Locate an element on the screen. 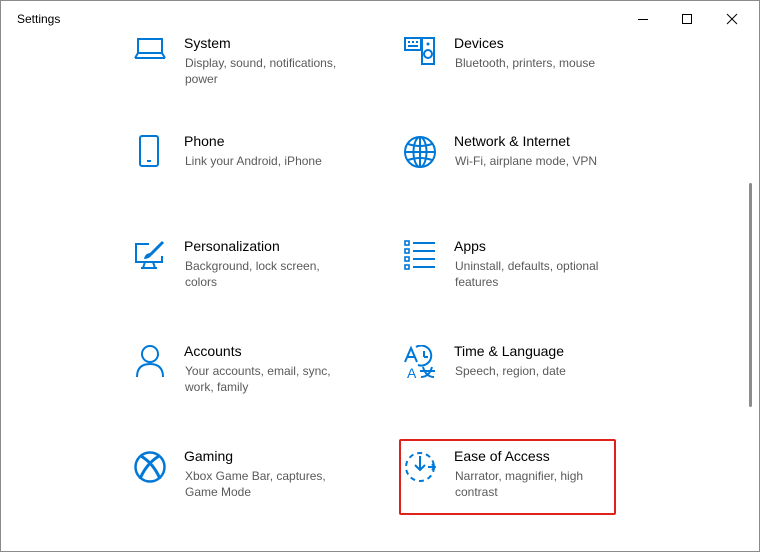  tile-description: Link your Android, iPhone is located at coordinates (253, 161).